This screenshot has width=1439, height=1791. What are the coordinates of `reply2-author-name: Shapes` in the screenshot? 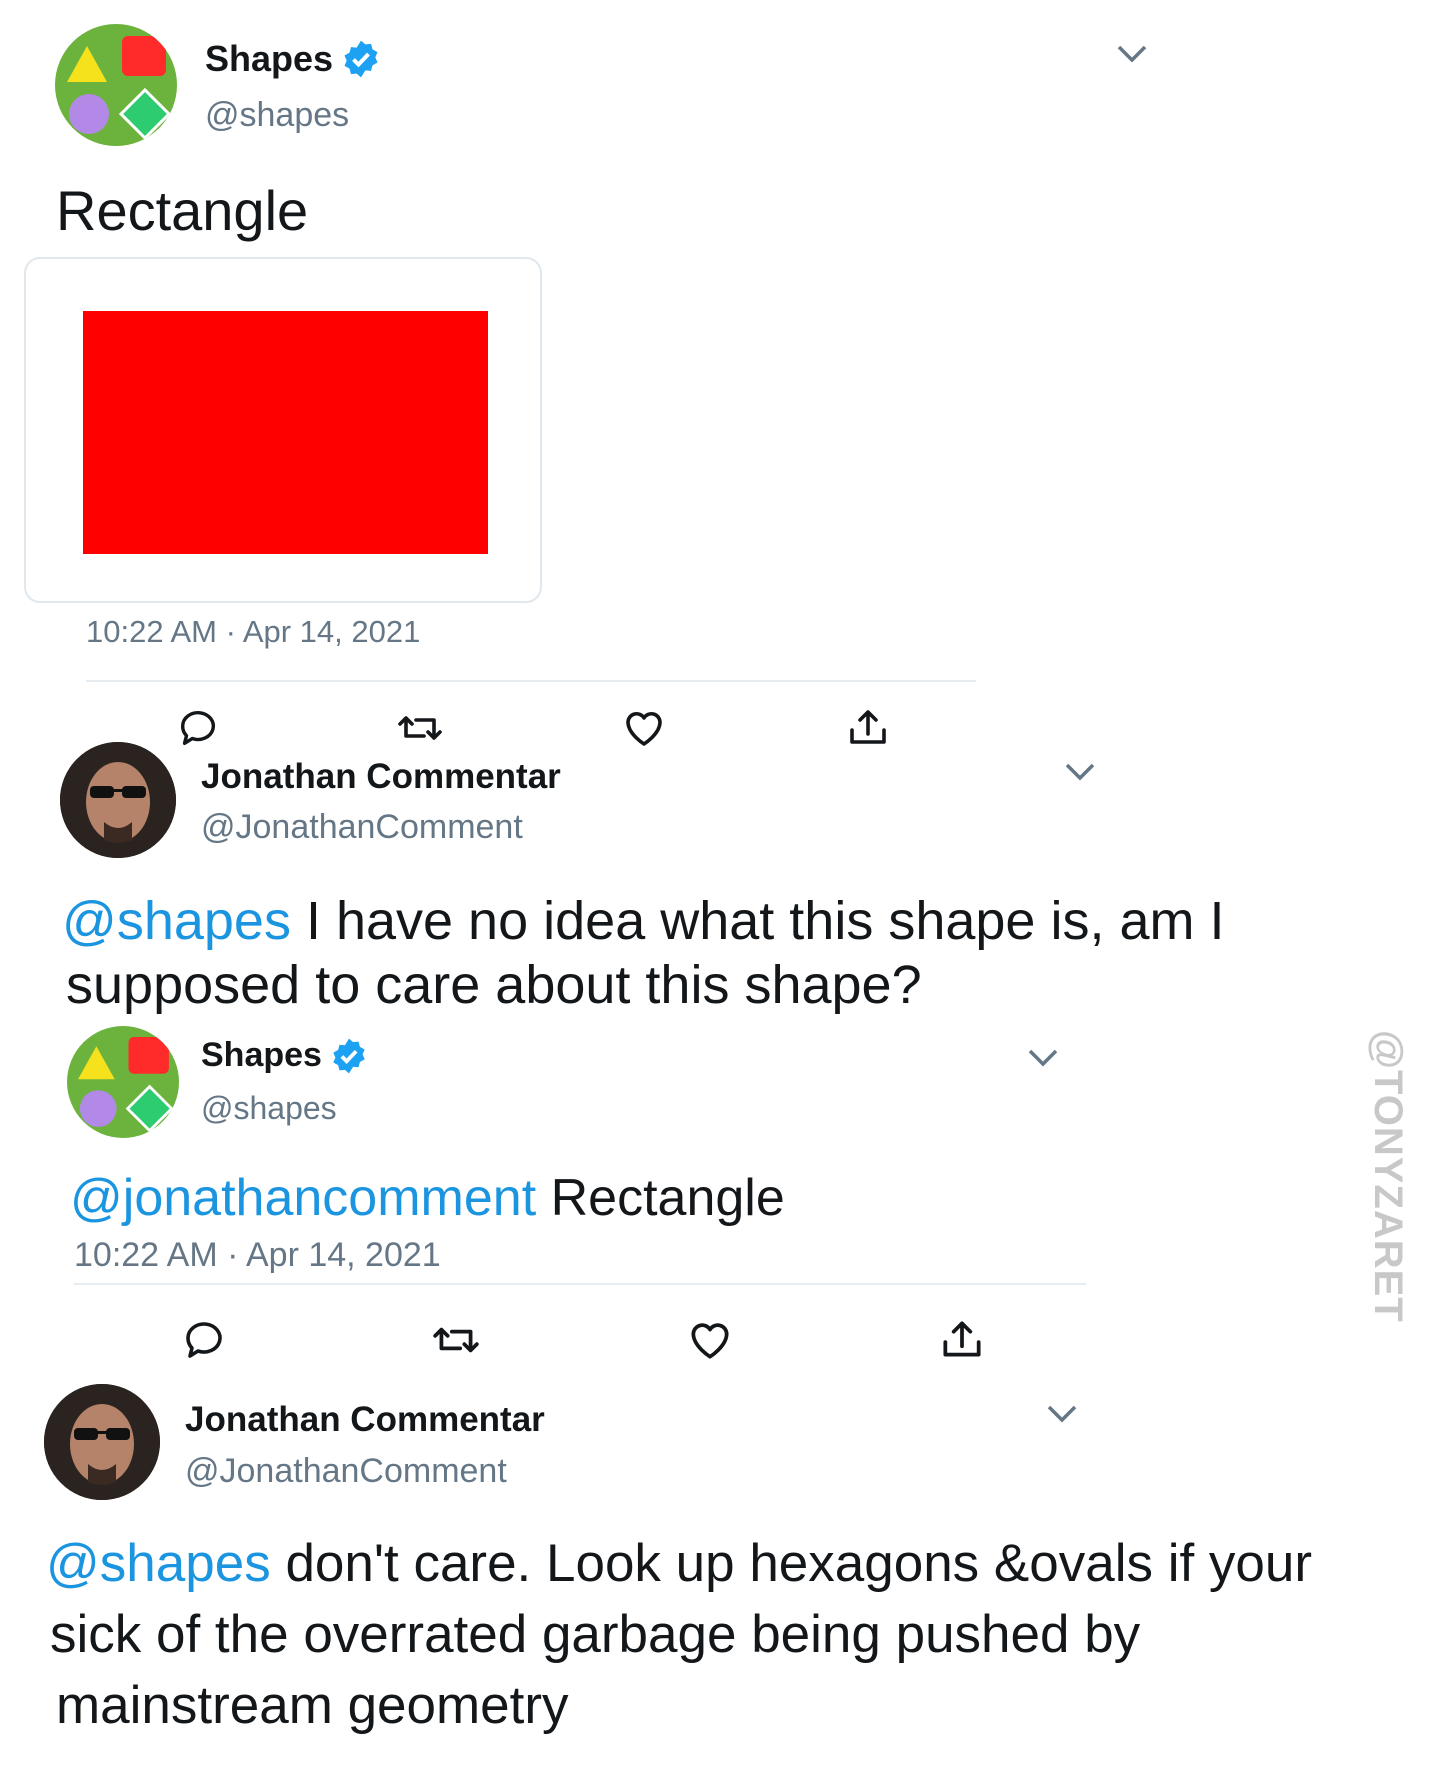 It's located at (284, 1055).